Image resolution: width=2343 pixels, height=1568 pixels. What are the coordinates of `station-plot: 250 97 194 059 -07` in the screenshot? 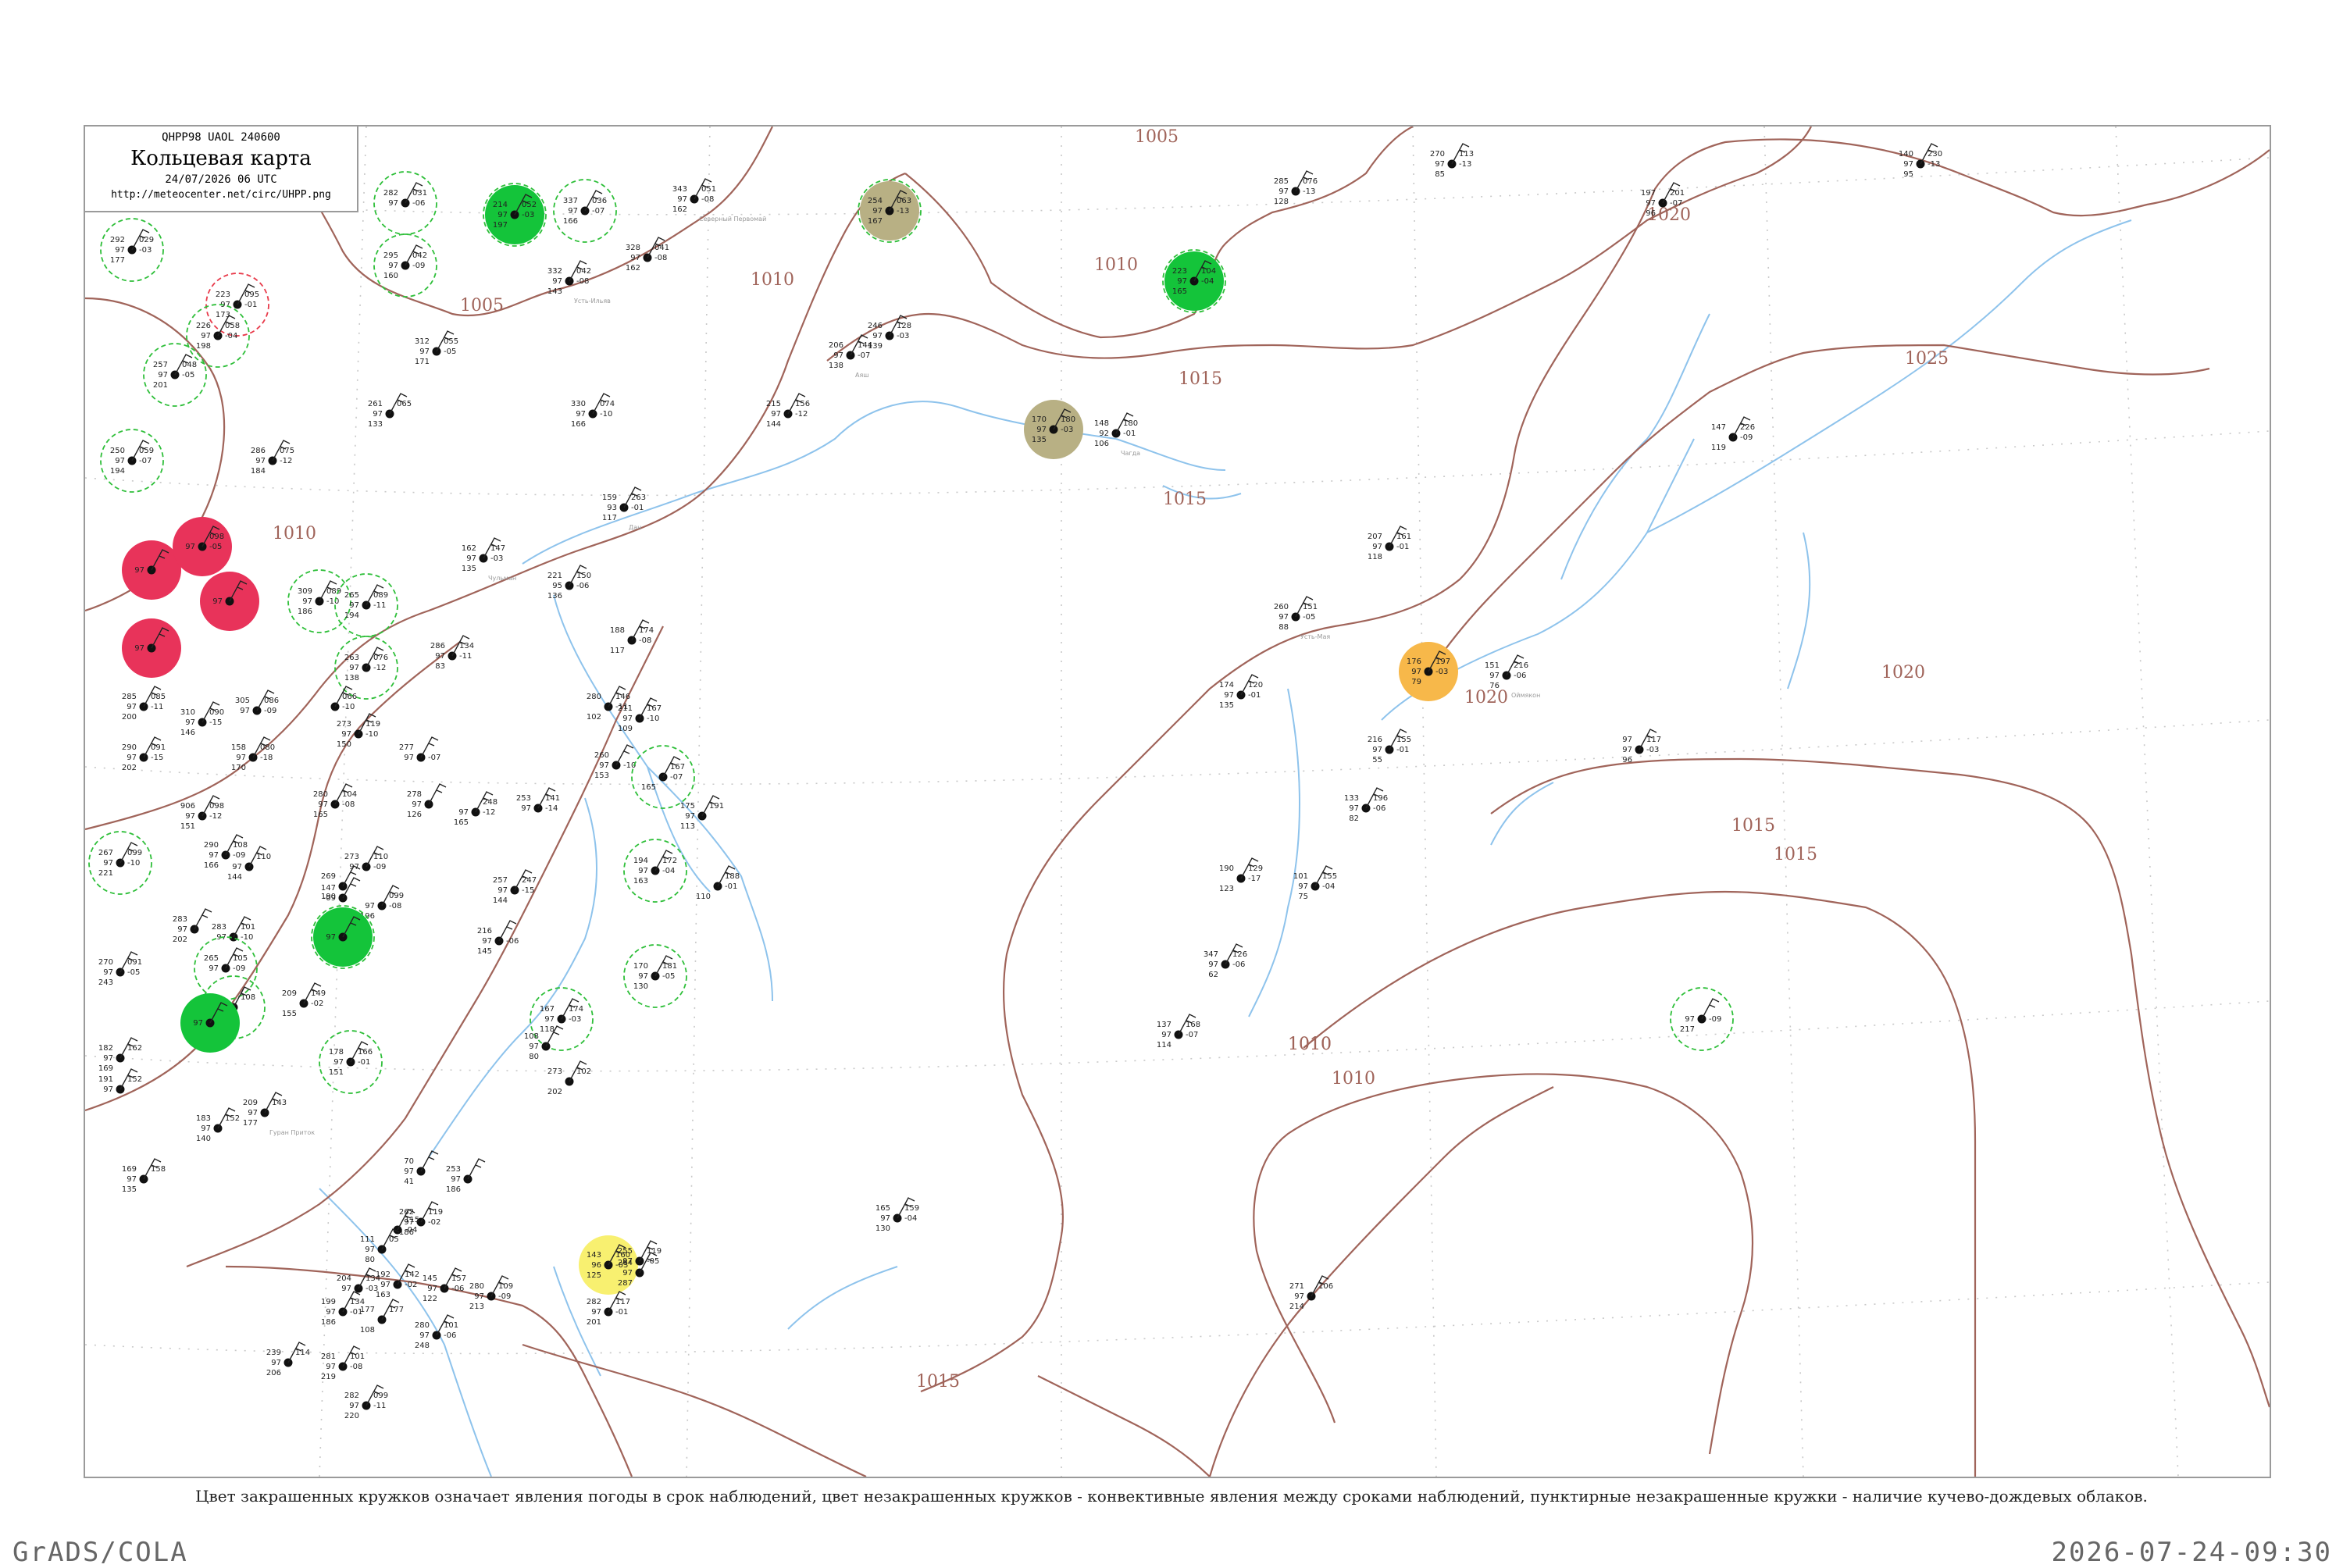 It's located at (132, 461).